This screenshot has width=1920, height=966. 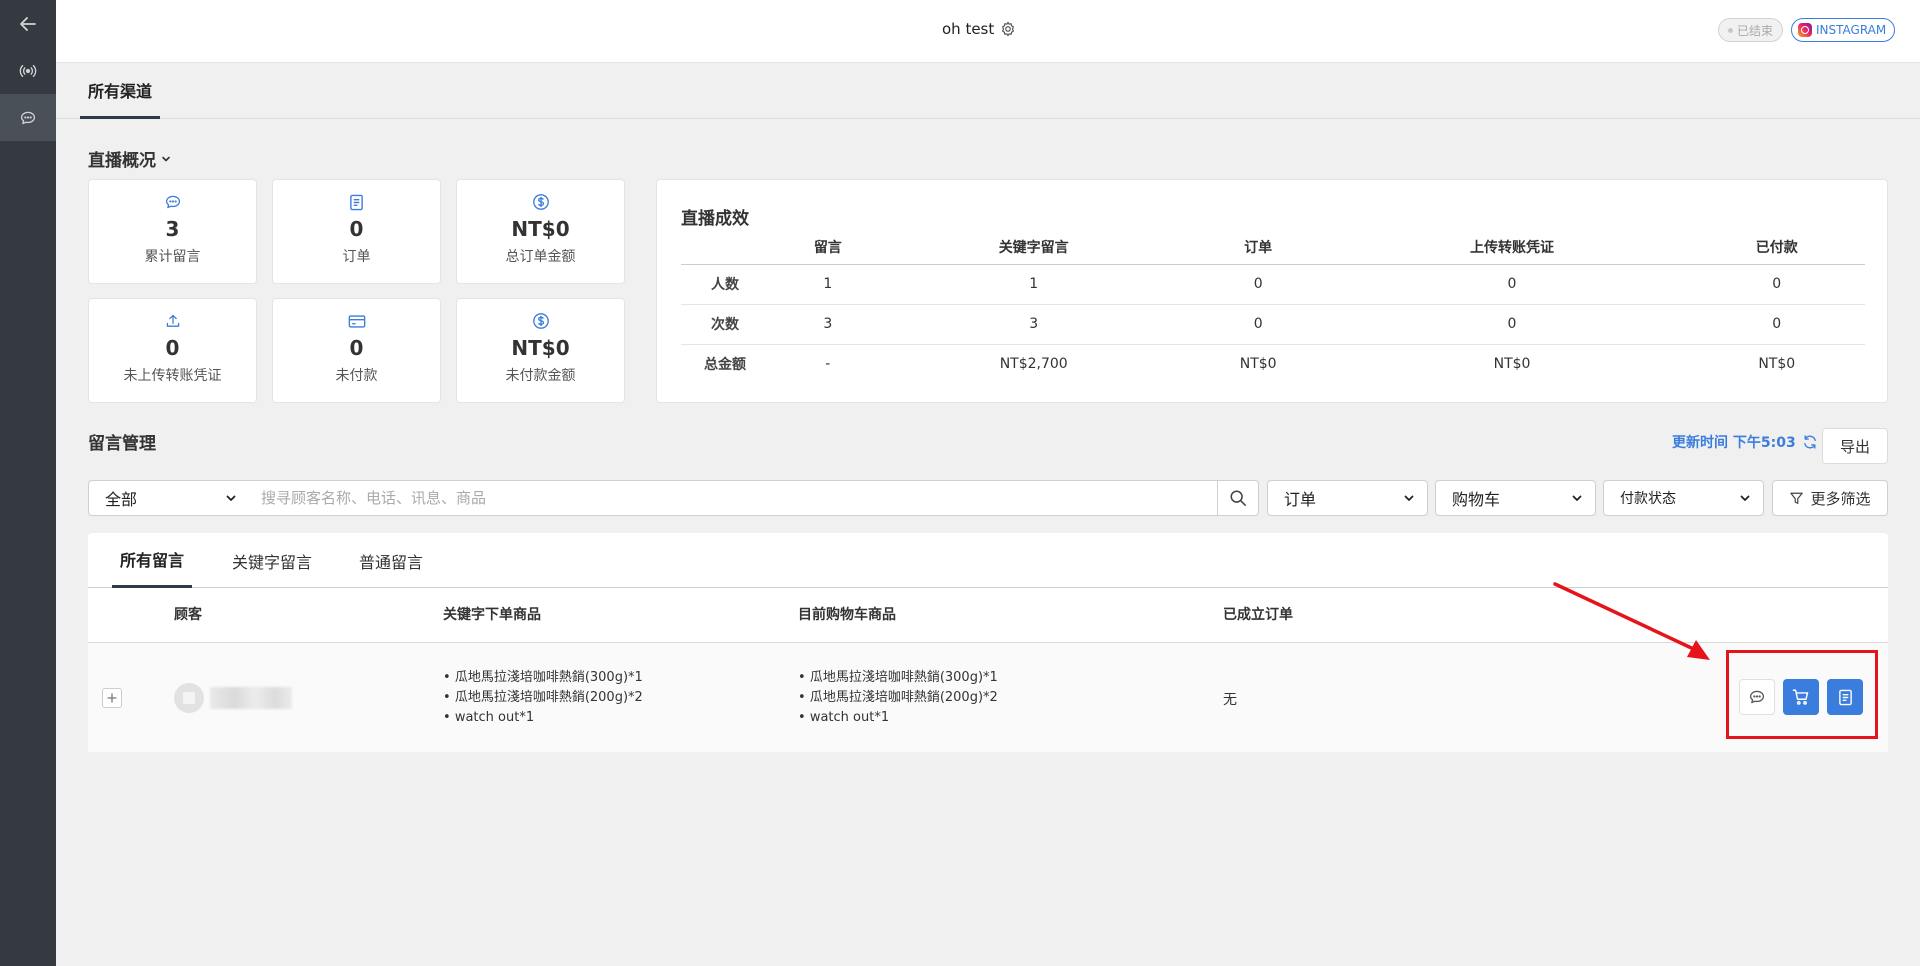 What do you see at coordinates (1797, 498) in the screenshot?
I see `filter-icon` at bounding box center [1797, 498].